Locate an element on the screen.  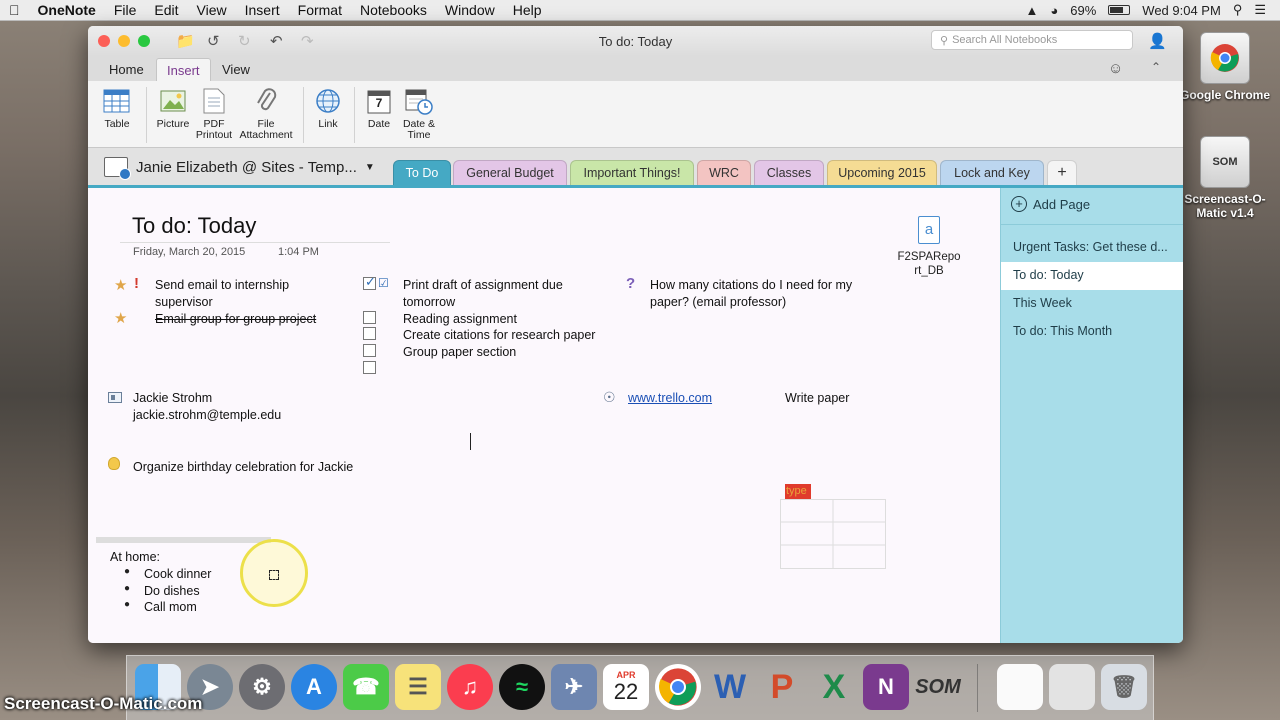
excel-icon: X is located at coordinates (834, 687).